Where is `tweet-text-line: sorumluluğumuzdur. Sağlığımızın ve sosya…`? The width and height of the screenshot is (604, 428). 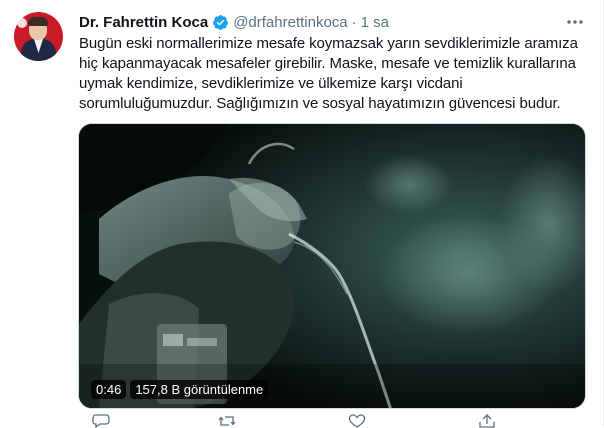 tweet-text-line: sorumluluğumuzdur. Sağlığımızın ve sosya… is located at coordinates (320, 103).